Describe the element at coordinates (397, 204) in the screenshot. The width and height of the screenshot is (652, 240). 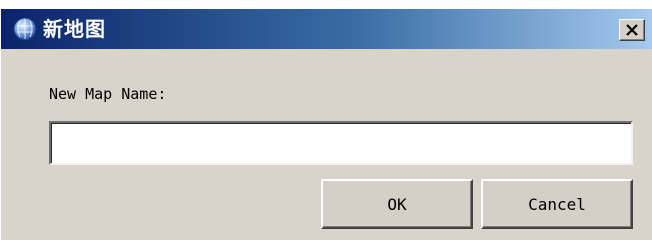
I see `ok-button: OK` at that location.